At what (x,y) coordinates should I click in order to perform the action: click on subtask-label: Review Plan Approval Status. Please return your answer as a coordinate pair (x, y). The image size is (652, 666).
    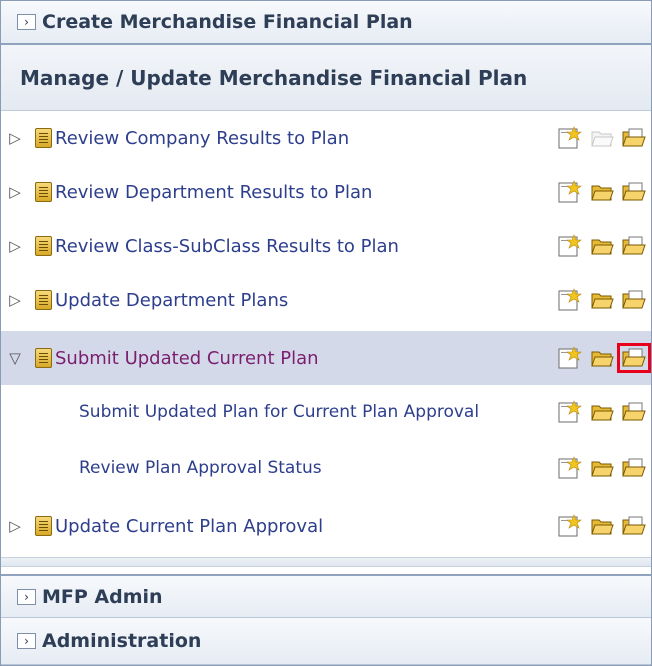
    Looking at the image, I should click on (200, 468).